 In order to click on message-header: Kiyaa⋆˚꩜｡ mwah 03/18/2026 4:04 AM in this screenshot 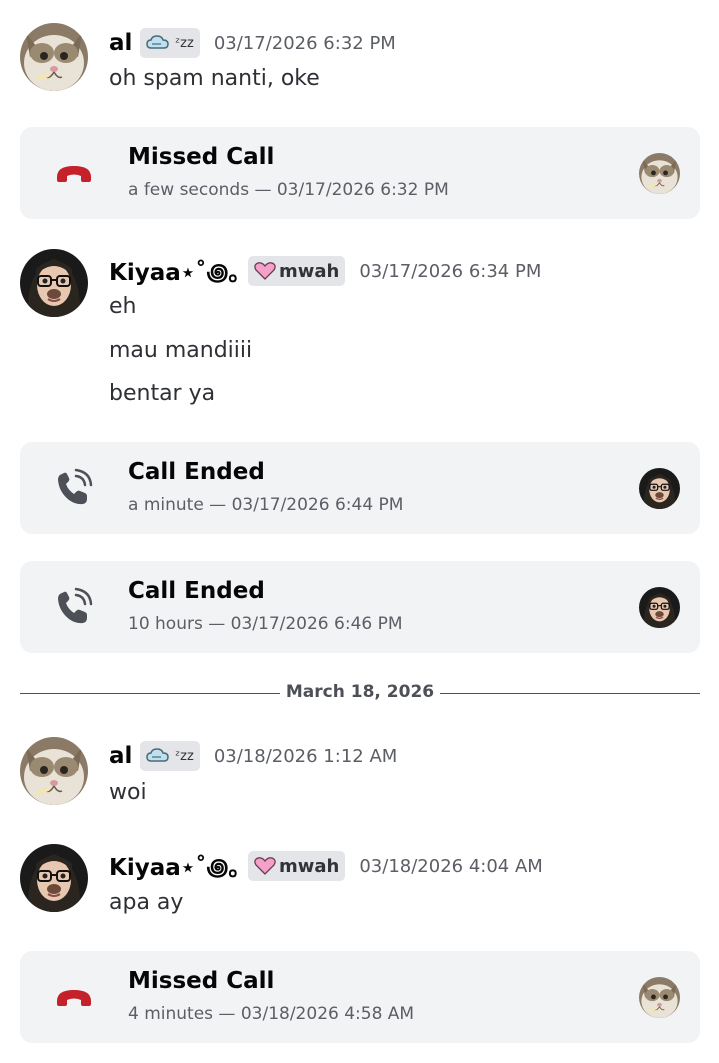, I will do `click(326, 866)`.